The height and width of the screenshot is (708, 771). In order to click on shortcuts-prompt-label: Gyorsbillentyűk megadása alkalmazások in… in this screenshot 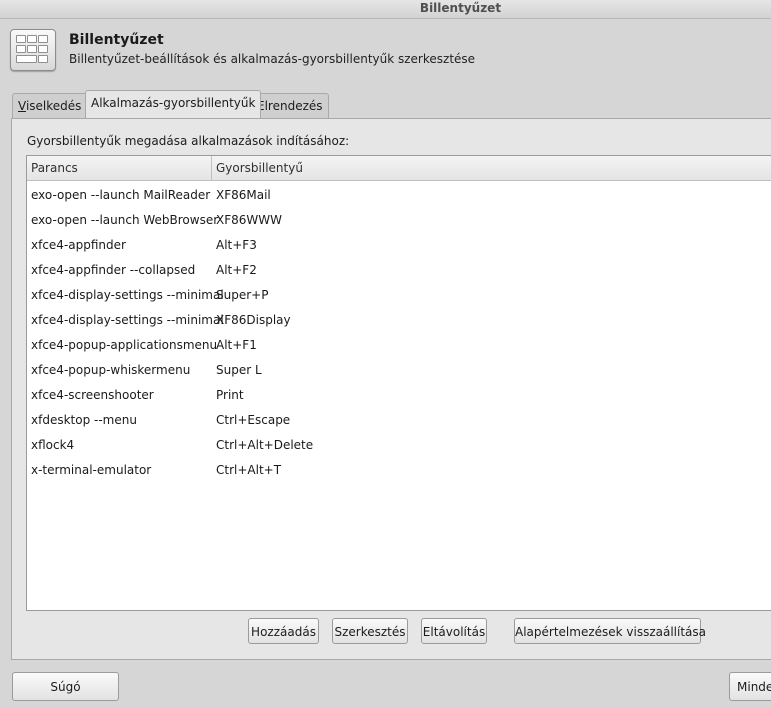, I will do `click(188, 141)`.